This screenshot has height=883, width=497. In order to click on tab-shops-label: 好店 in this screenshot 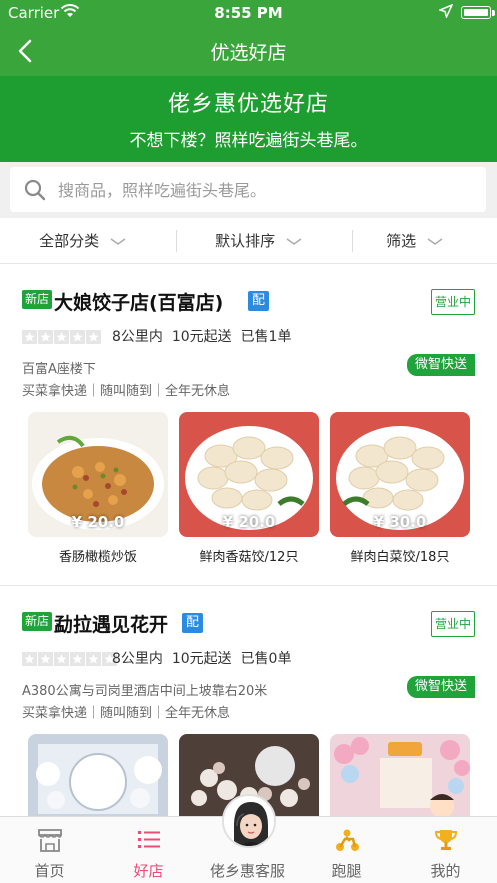, I will do `click(148, 871)`.